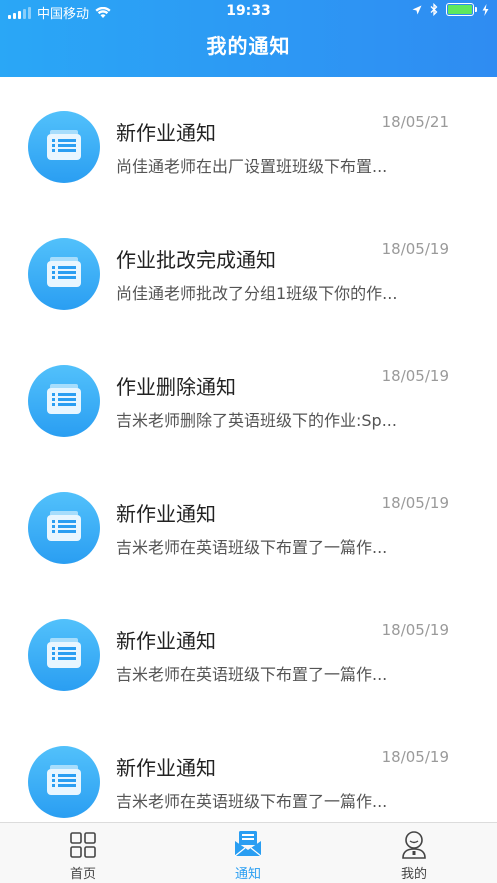 The image size is (497, 883). I want to click on notification-title: 作业删除通知, so click(176, 387).